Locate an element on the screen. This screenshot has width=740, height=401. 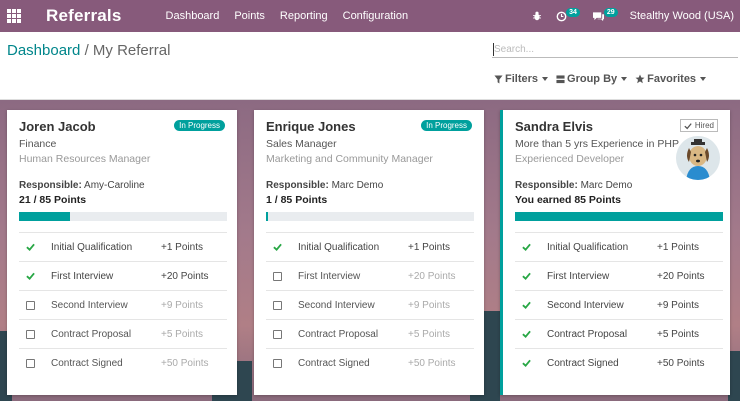
main-menu: Dashboard Points Reporting Configuration is located at coordinates (295, 16).